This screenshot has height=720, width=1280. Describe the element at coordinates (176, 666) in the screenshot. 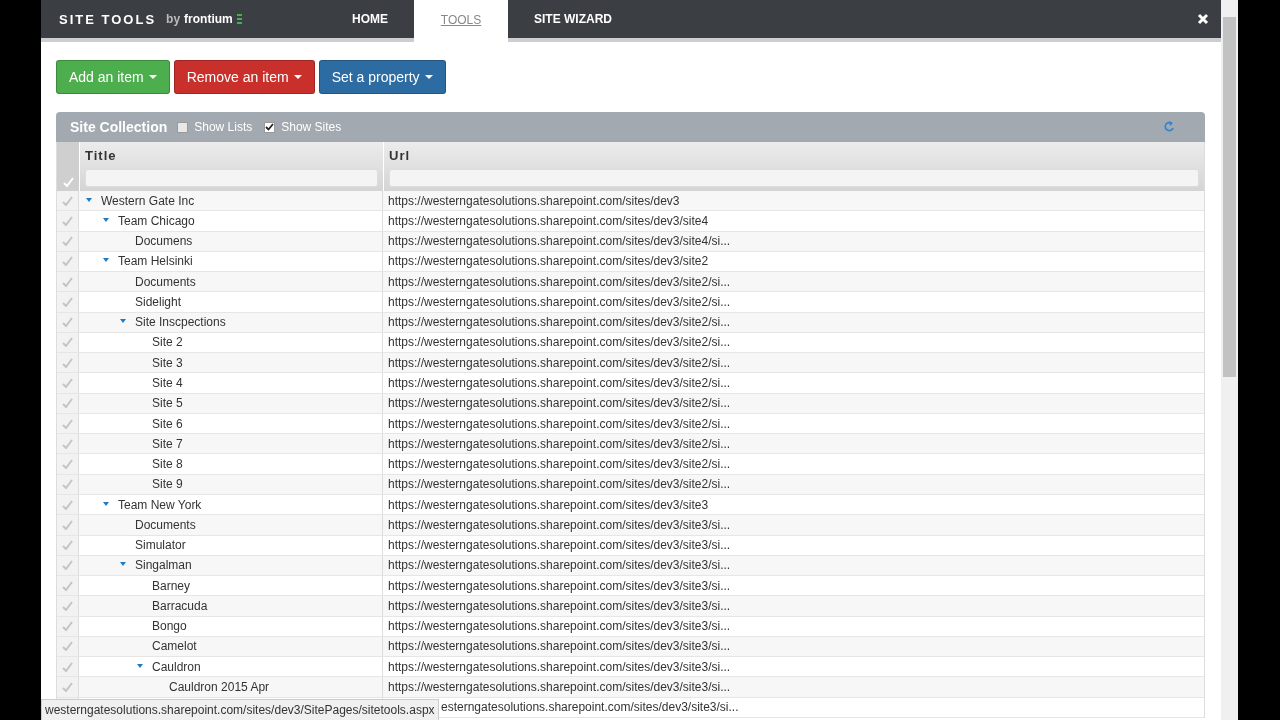

I see `site-title: Cauldron` at that location.